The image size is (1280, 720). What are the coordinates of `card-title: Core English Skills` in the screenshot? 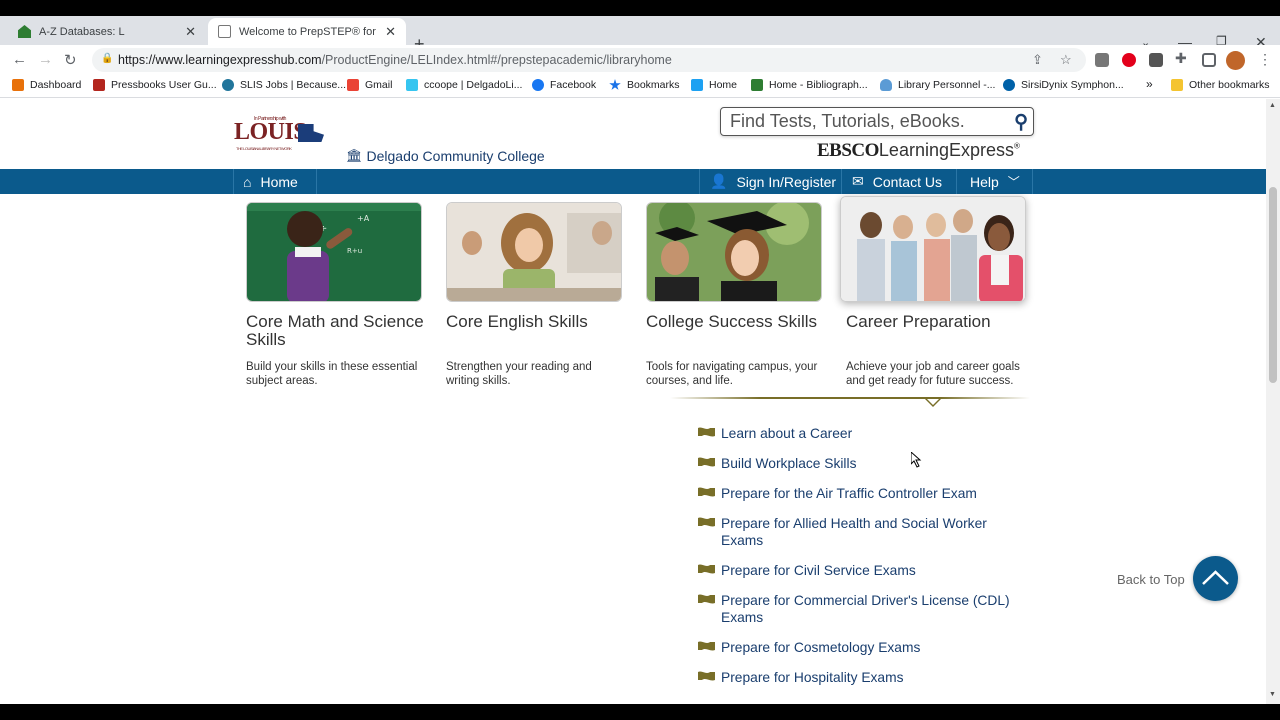 It's located at (546, 322).